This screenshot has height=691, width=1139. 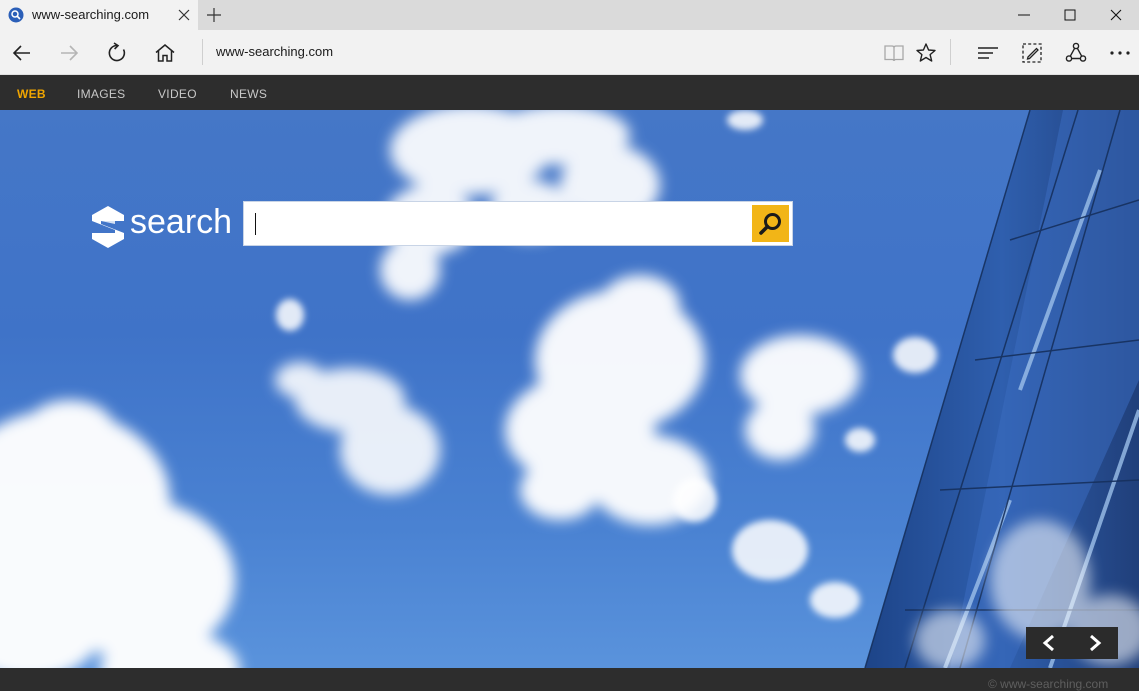 What do you see at coordinates (569, 15) in the screenshot?
I see `tab-strip: www-searching.com` at bounding box center [569, 15].